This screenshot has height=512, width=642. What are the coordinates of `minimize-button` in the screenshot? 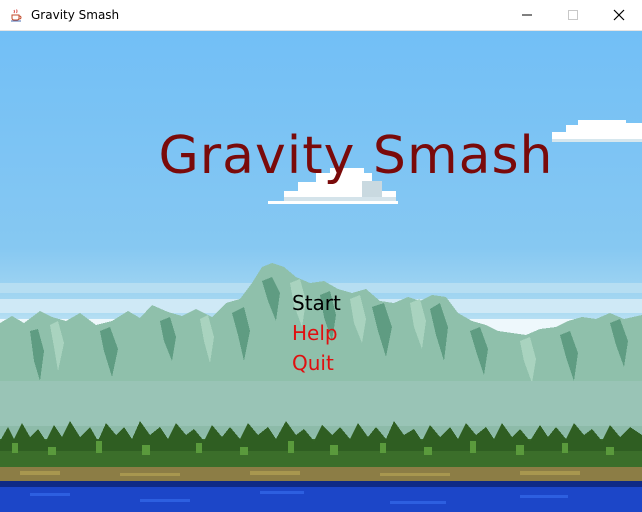 It's located at (527, 15).